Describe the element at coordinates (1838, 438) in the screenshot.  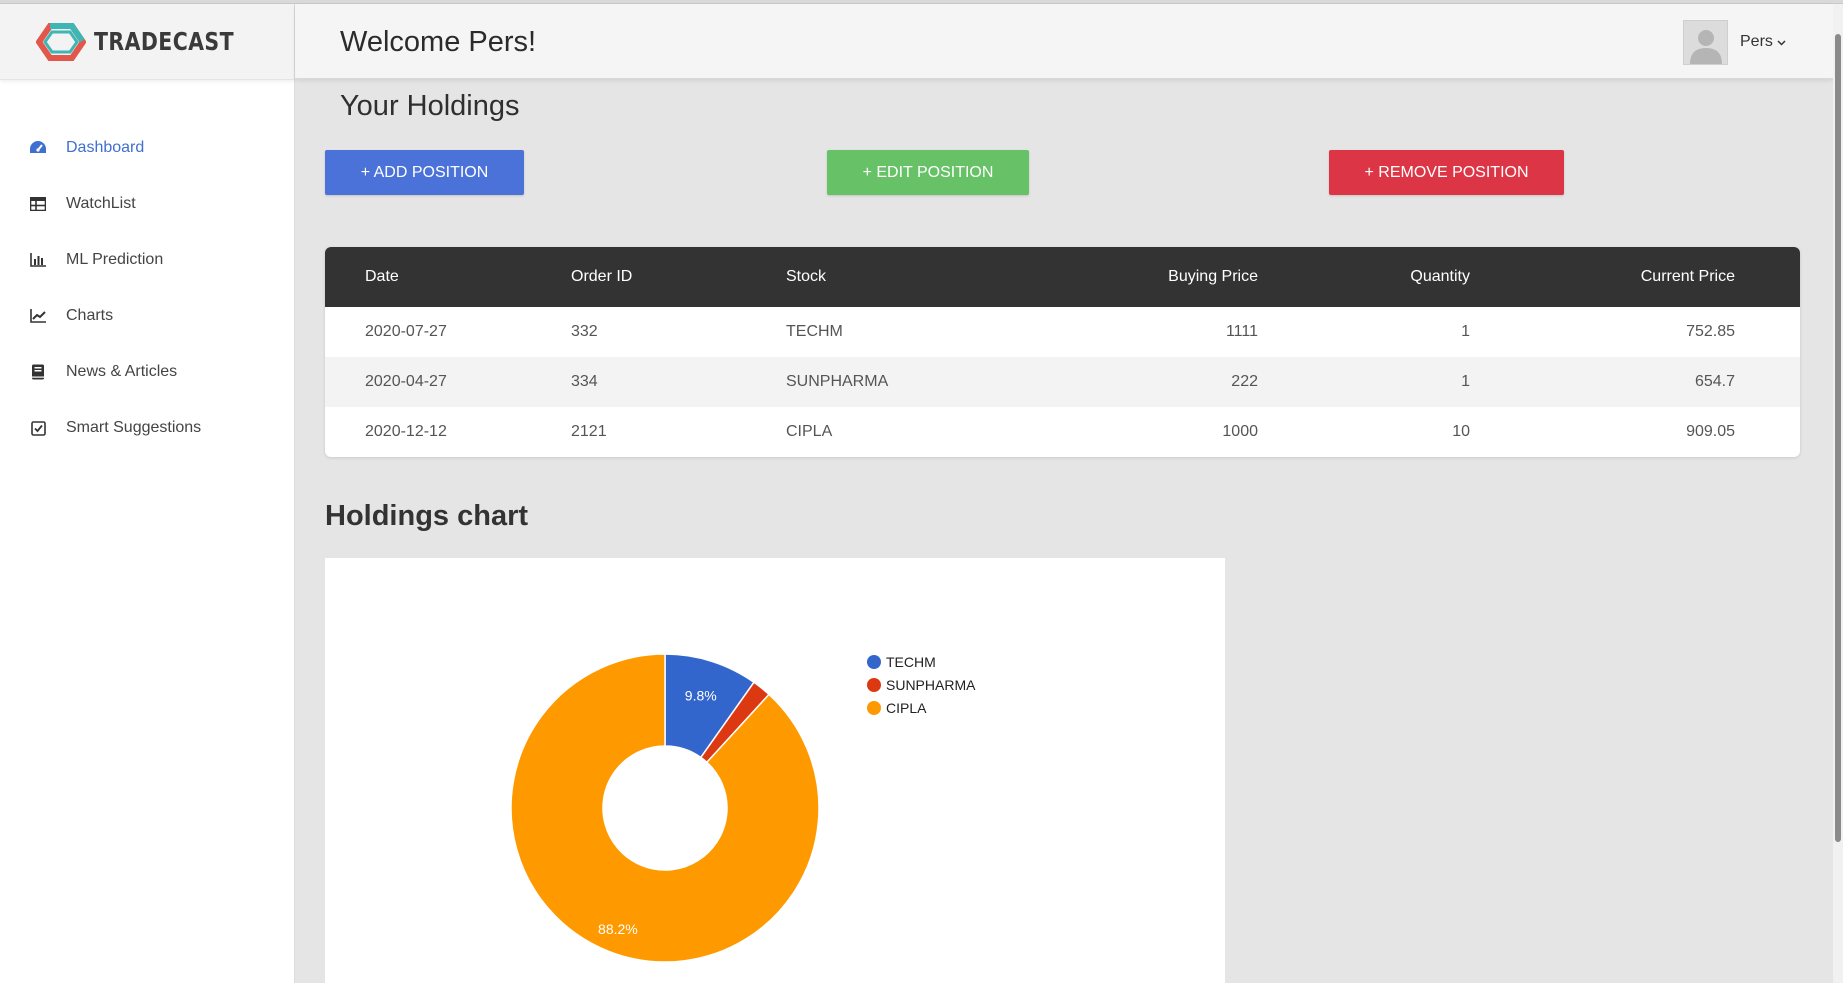
I see `scrollbar-thumb` at that location.